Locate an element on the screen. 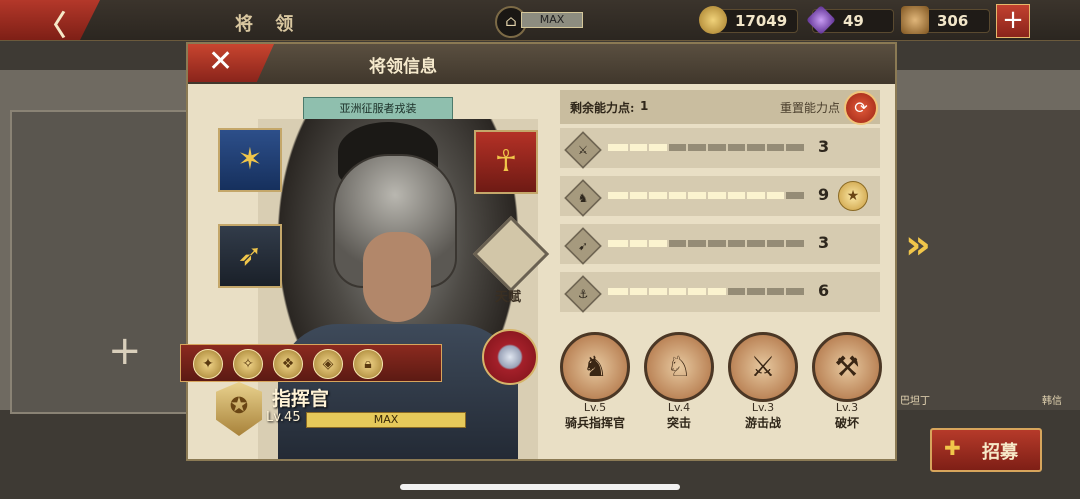 The width and height of the screenshot is (1080, 499). charge-rider-icon: ♘ is located at coordinates (679, 367).